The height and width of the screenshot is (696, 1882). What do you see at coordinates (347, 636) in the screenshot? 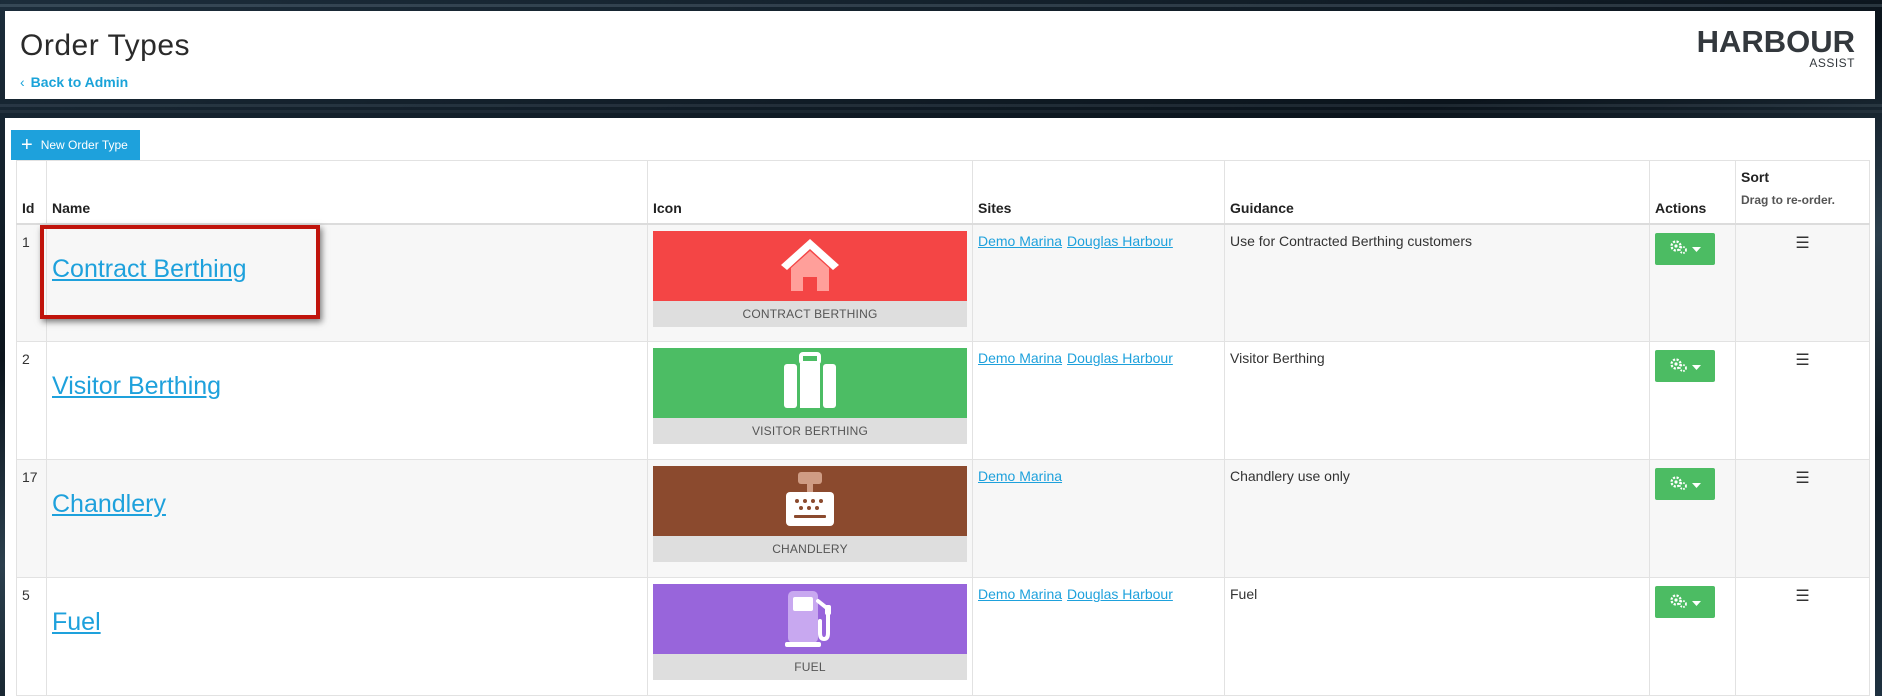
I see `name-cell: Fuel` at bounding box center [347, 636].